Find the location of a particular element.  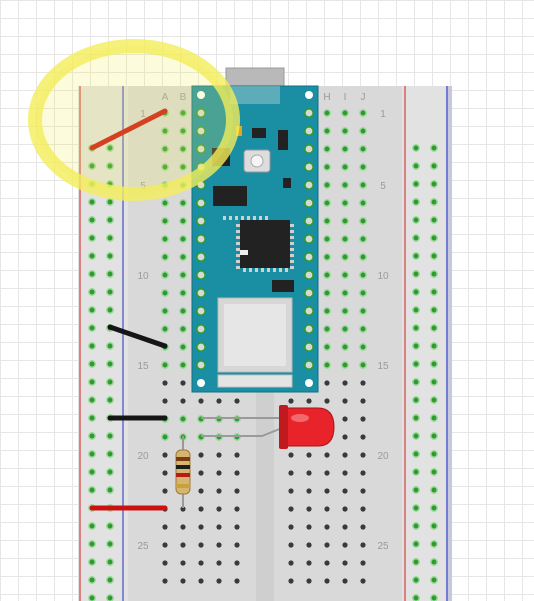

row-label-right-20: 20 is located at coordinates (383, 456).